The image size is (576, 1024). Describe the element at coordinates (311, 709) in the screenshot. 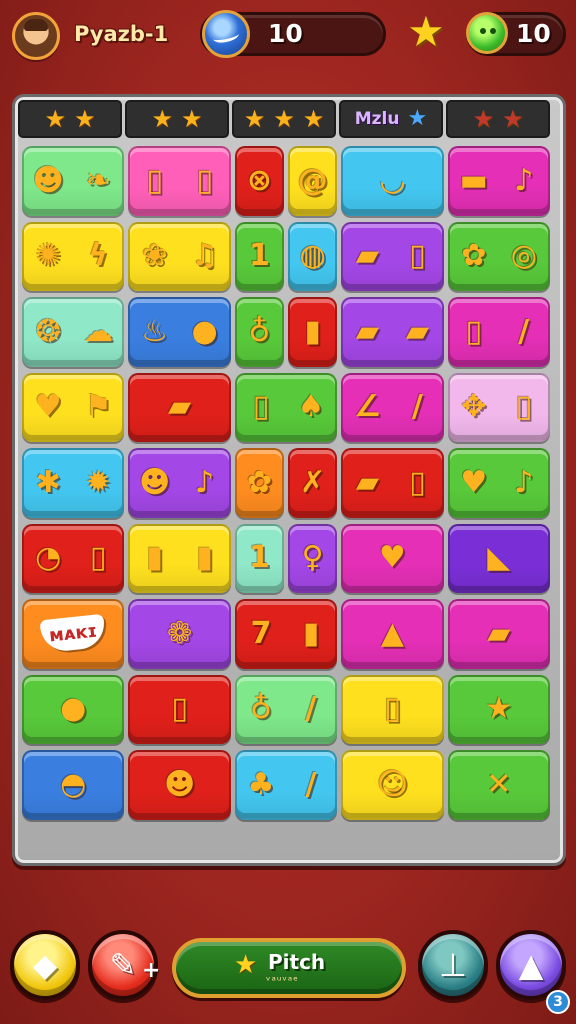

I see `tile-icon: /` at that location.